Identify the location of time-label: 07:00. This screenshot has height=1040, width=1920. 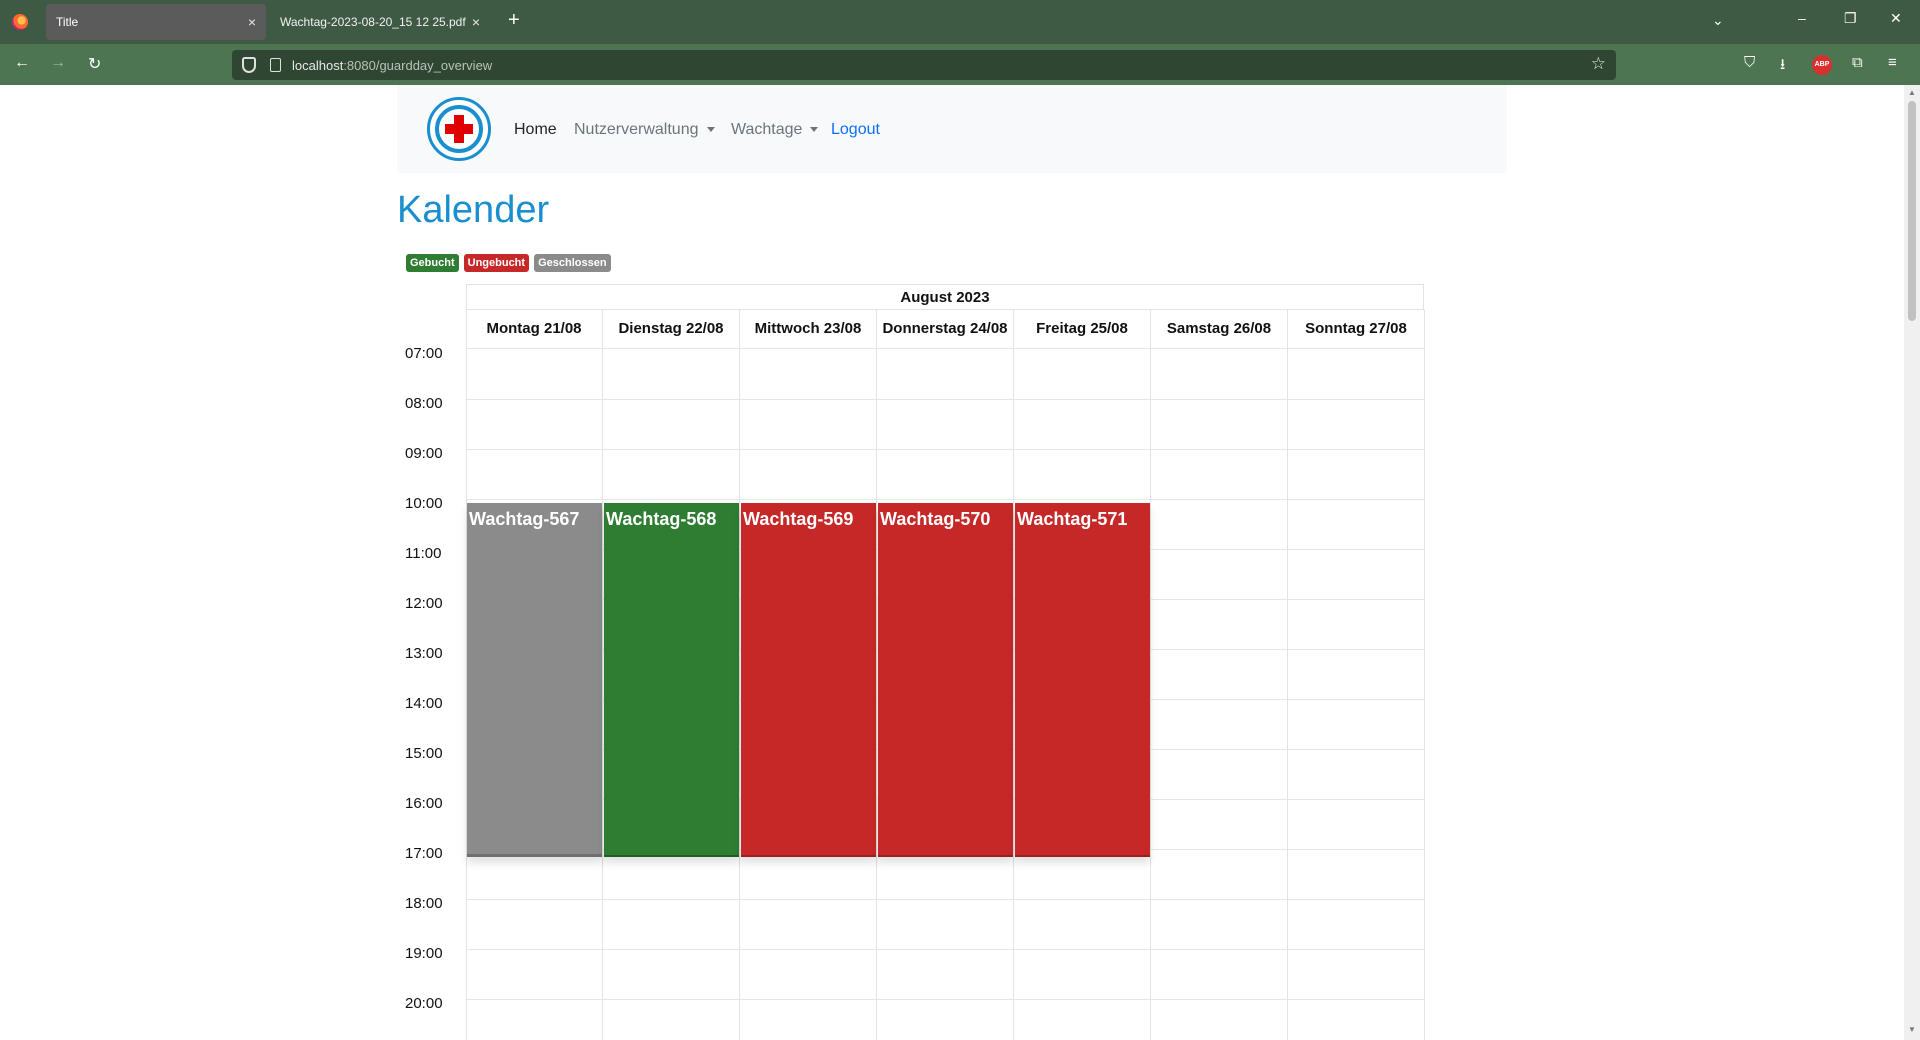
(424, 353).